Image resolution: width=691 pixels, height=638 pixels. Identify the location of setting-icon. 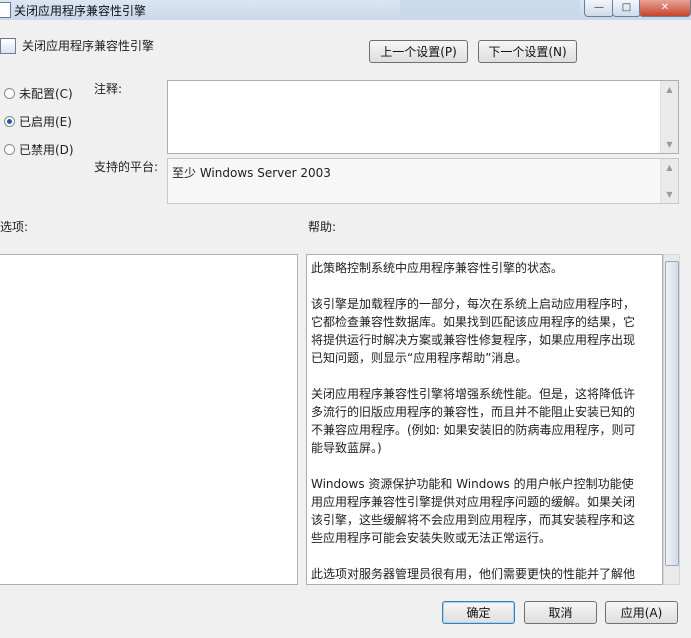
(8, 46).